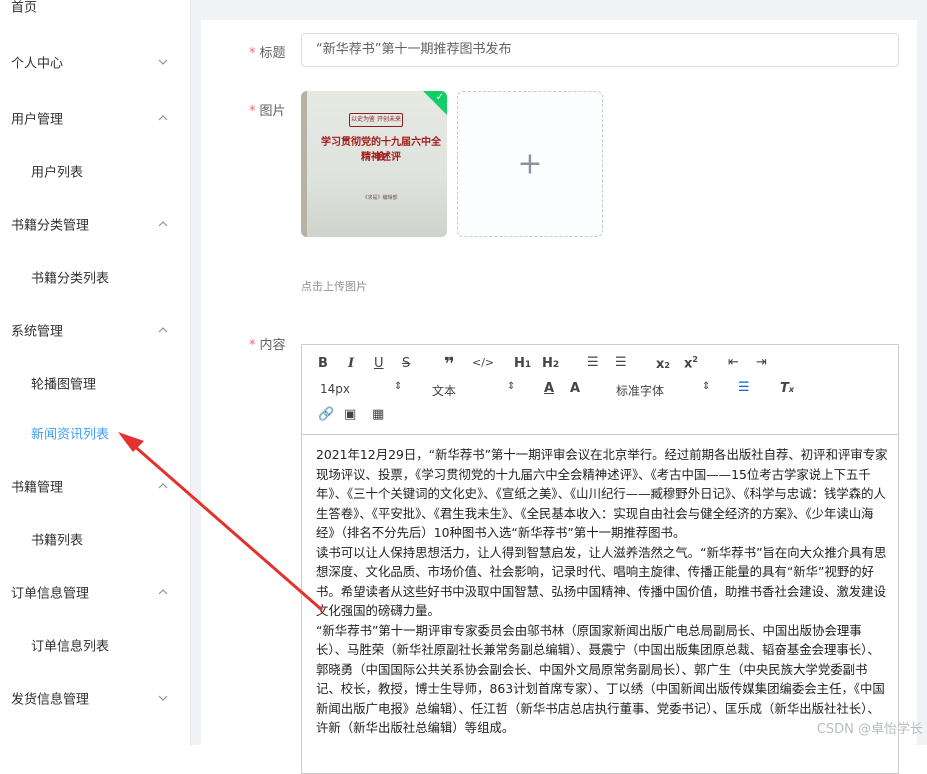  What do you see at coordinates (220, 522) in the screenshot?
I see `annotation-arrow` at bounding box center [220, 522].